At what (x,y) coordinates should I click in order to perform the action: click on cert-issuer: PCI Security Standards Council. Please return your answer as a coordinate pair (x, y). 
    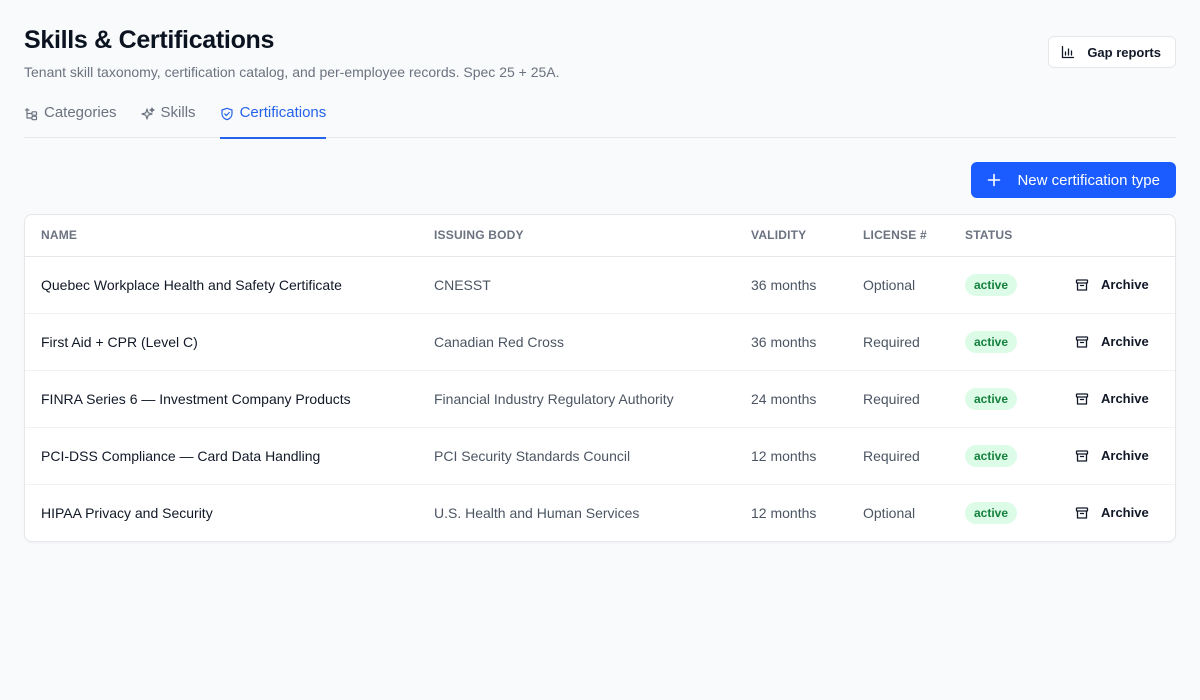
    Looking at the image, I should click on (576, 456).